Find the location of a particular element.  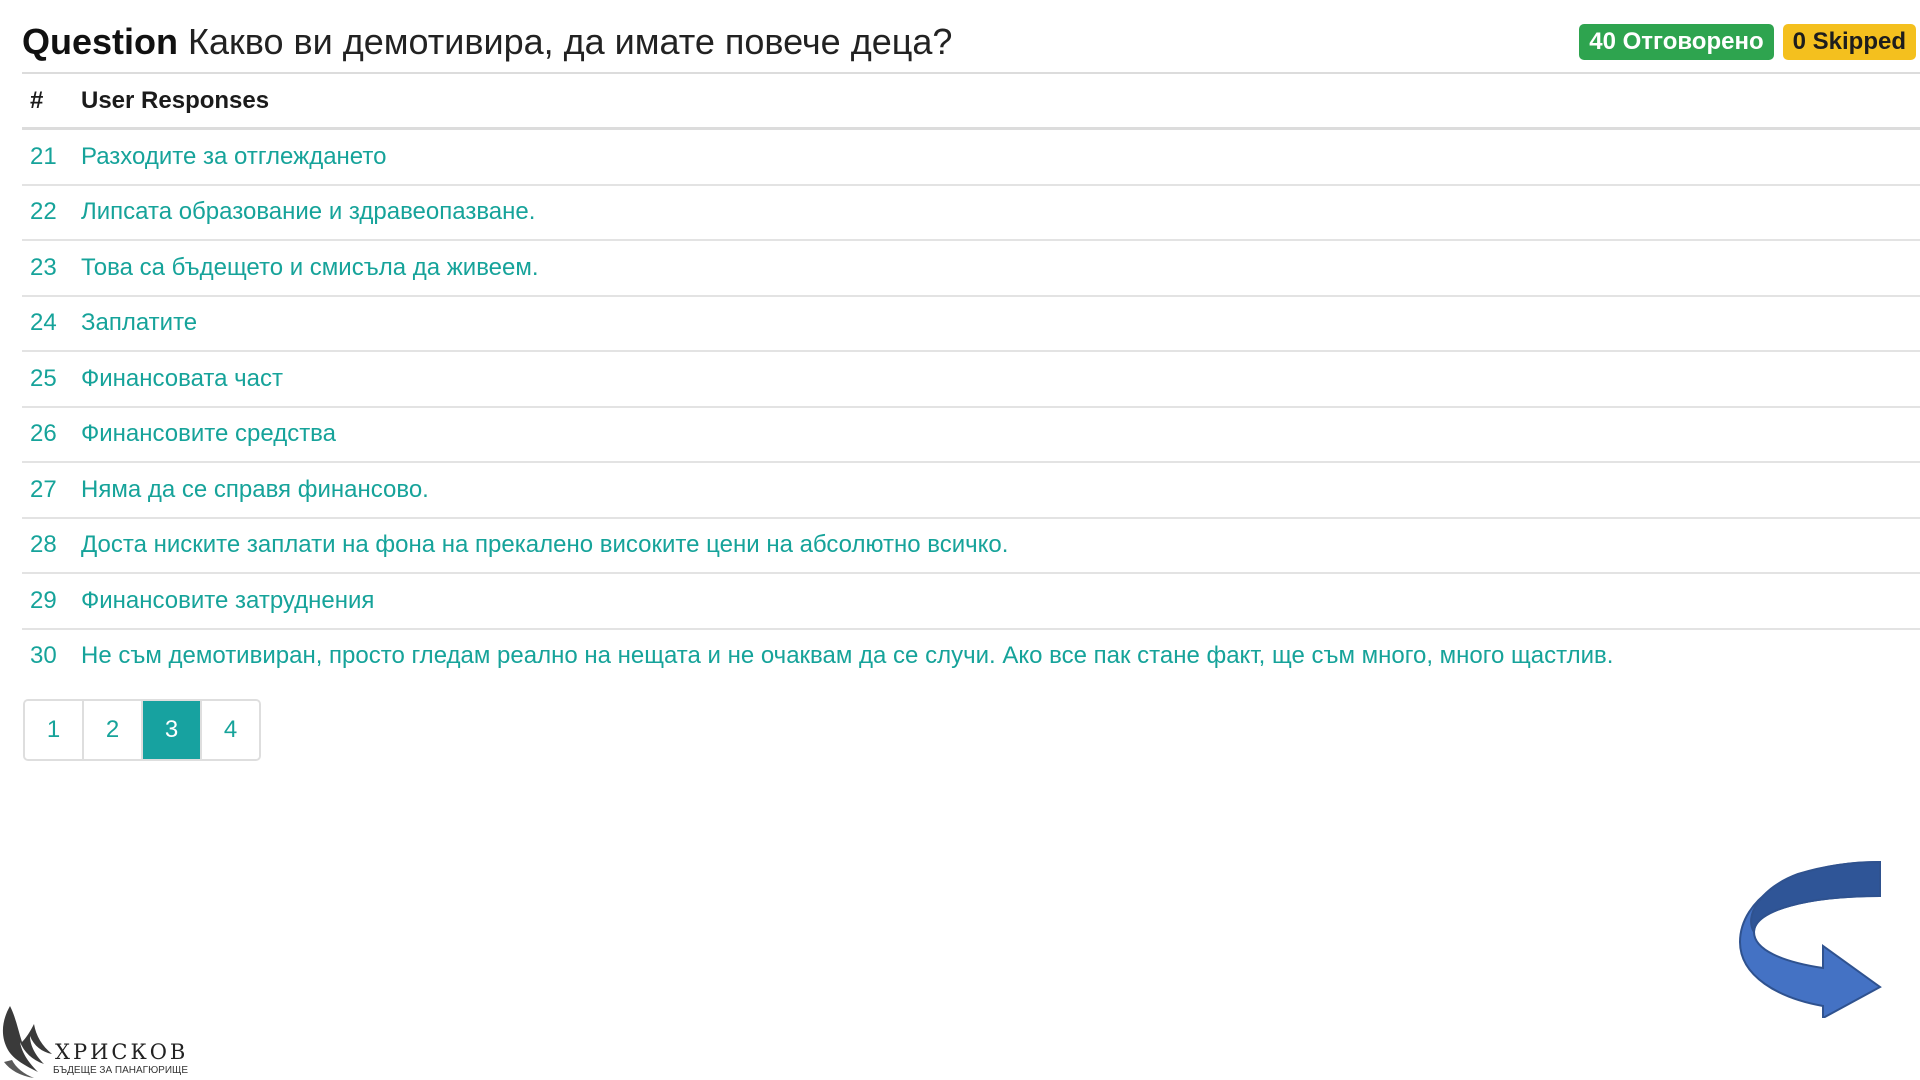

row-response: Финансовата част is located at coordinates (182, 378).